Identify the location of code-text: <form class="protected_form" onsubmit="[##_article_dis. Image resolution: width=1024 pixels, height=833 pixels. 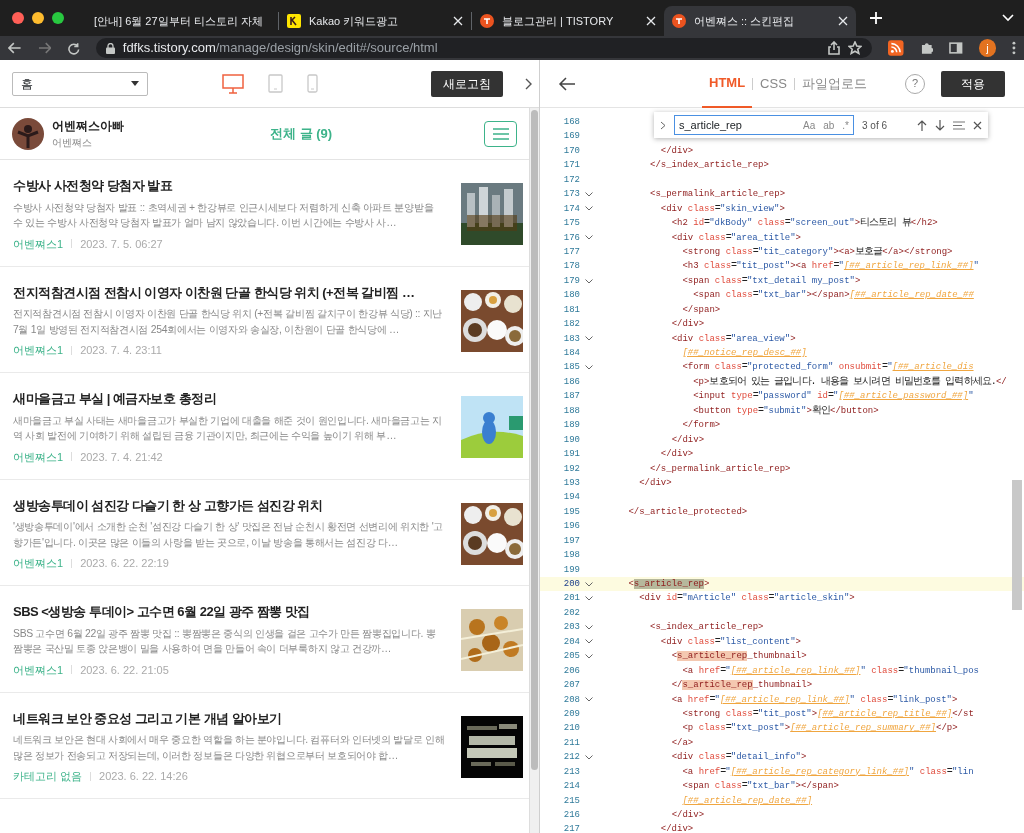
(827, 367).